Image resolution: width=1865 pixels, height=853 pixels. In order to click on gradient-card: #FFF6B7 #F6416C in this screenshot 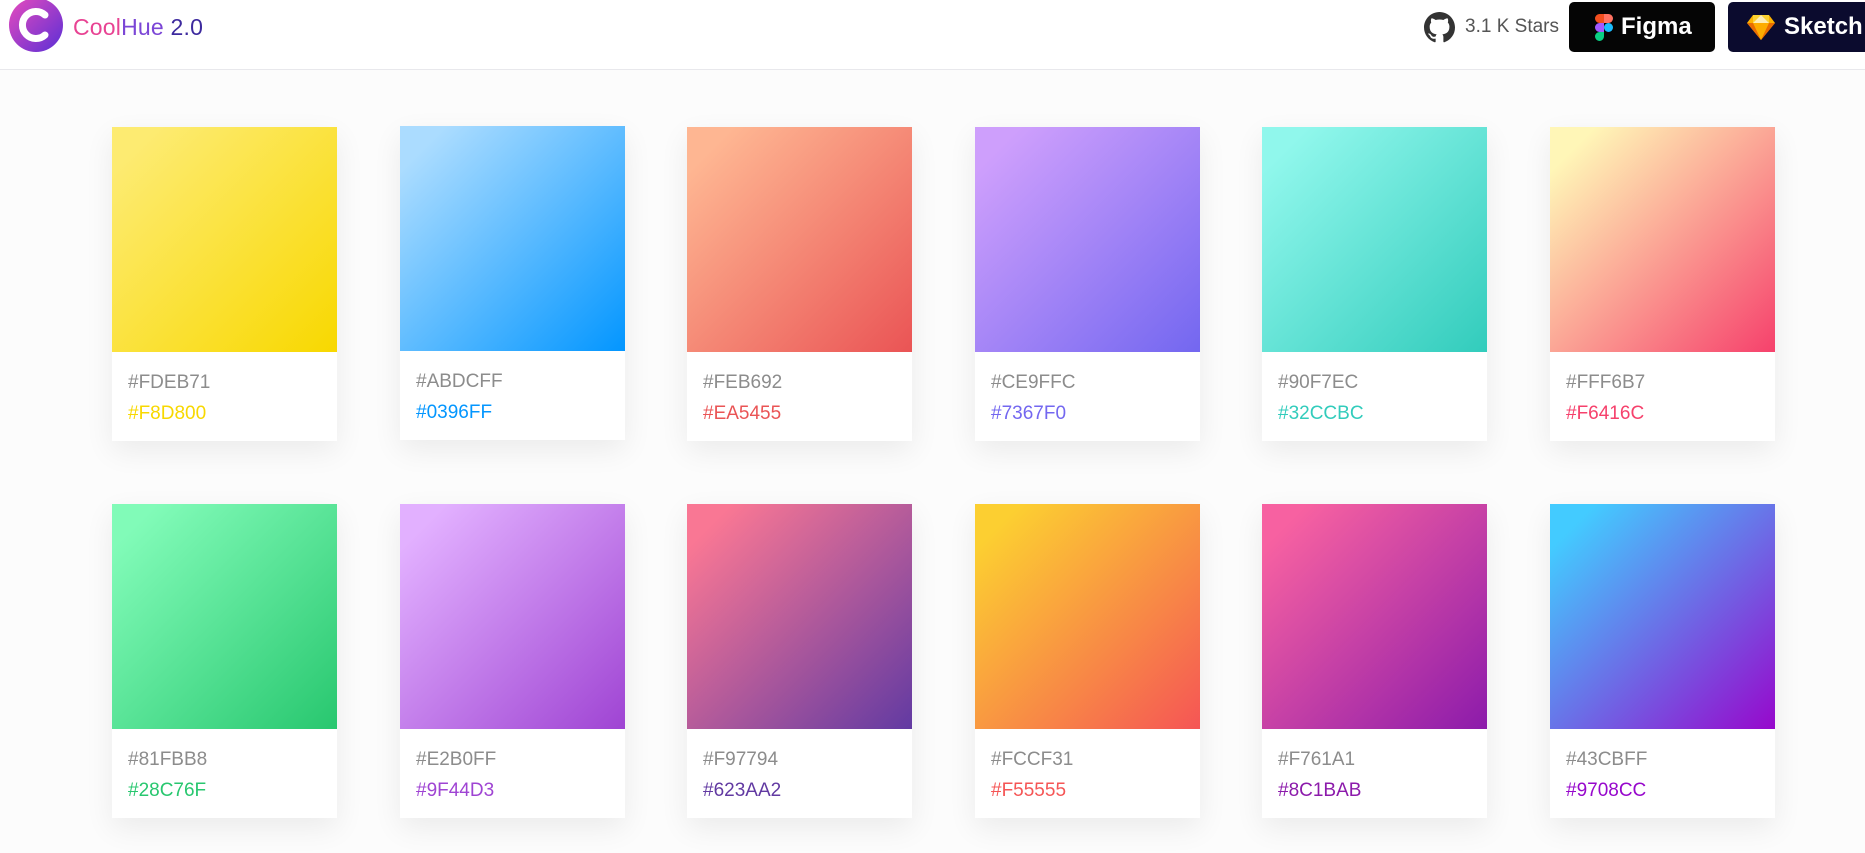, I will do `click(1662, 284)`.